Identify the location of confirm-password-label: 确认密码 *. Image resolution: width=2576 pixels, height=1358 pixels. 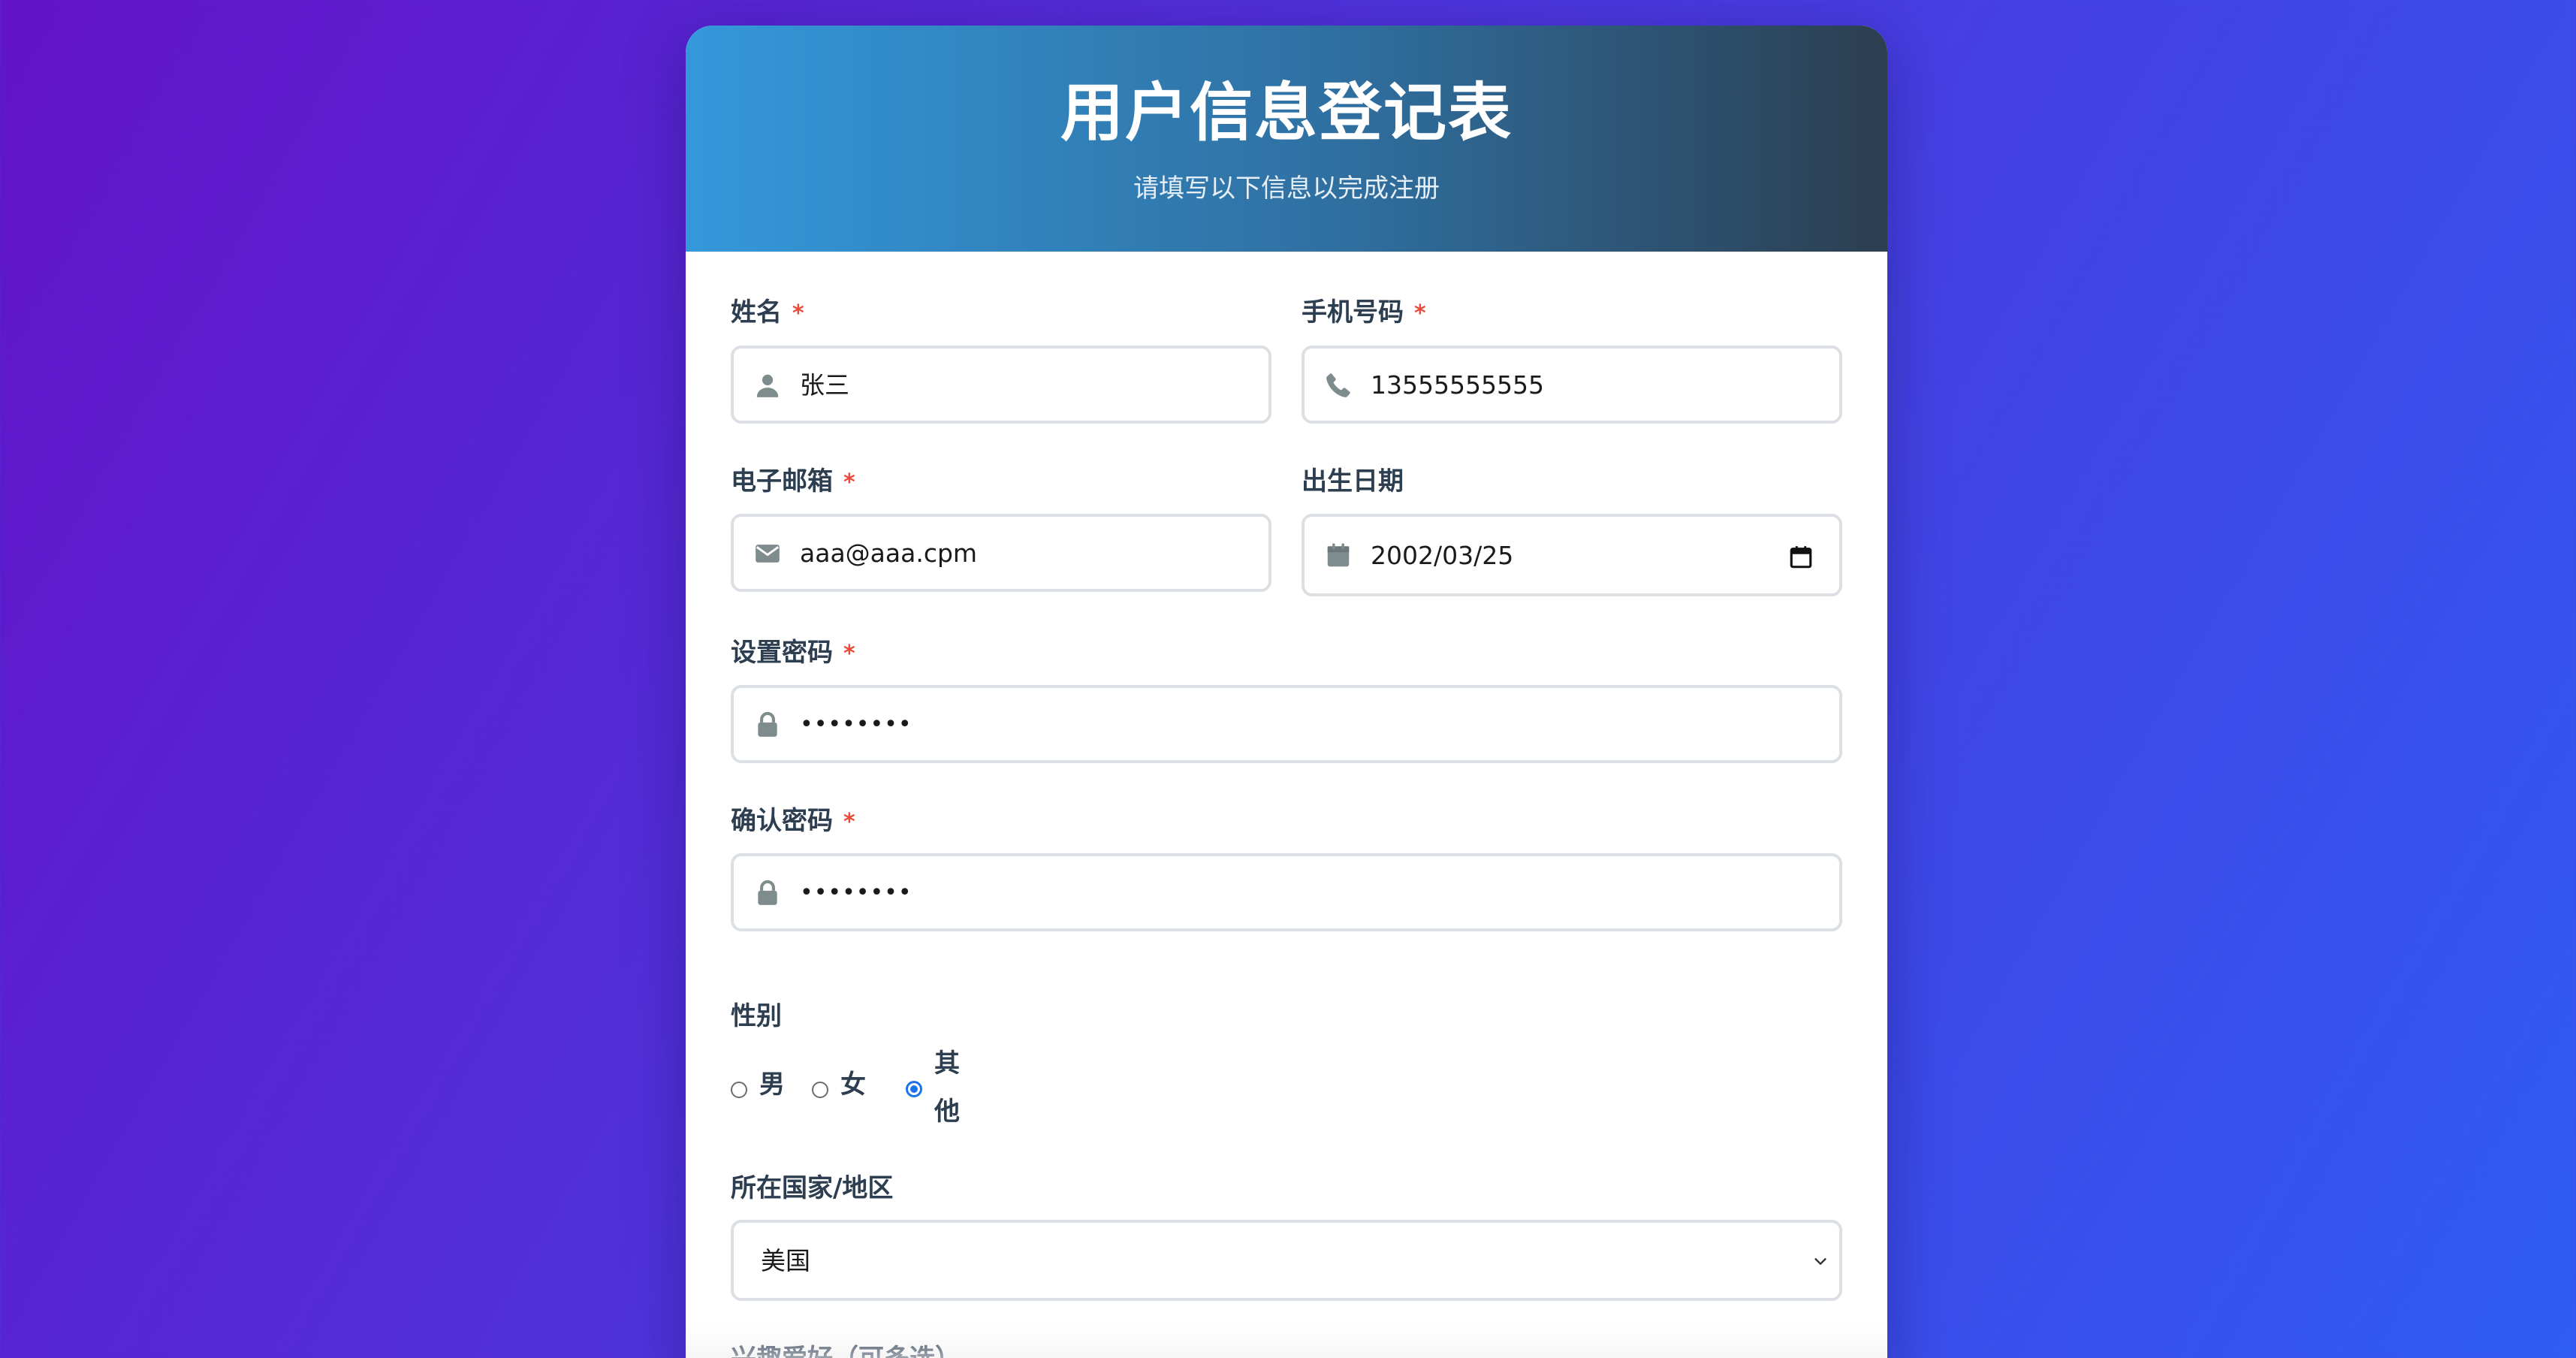
(793, 821).